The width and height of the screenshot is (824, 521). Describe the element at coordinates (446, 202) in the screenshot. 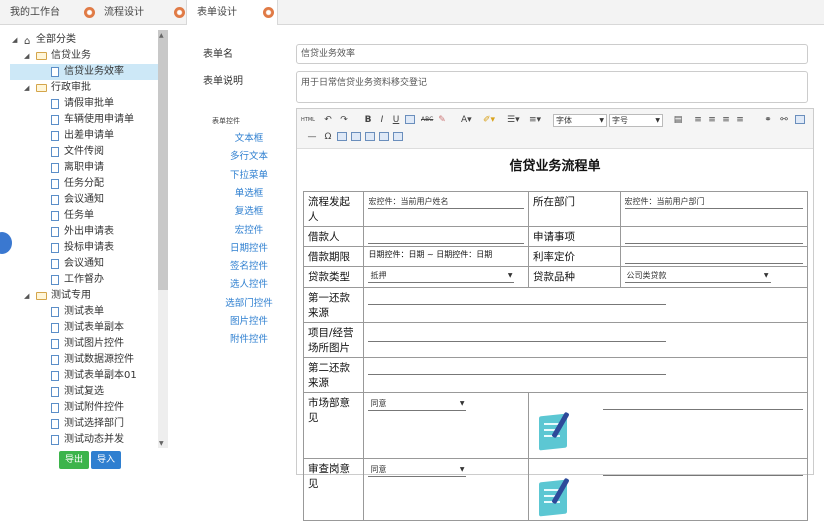

I see `initiator-field: 宏控件：当前用户姓名` at that location.